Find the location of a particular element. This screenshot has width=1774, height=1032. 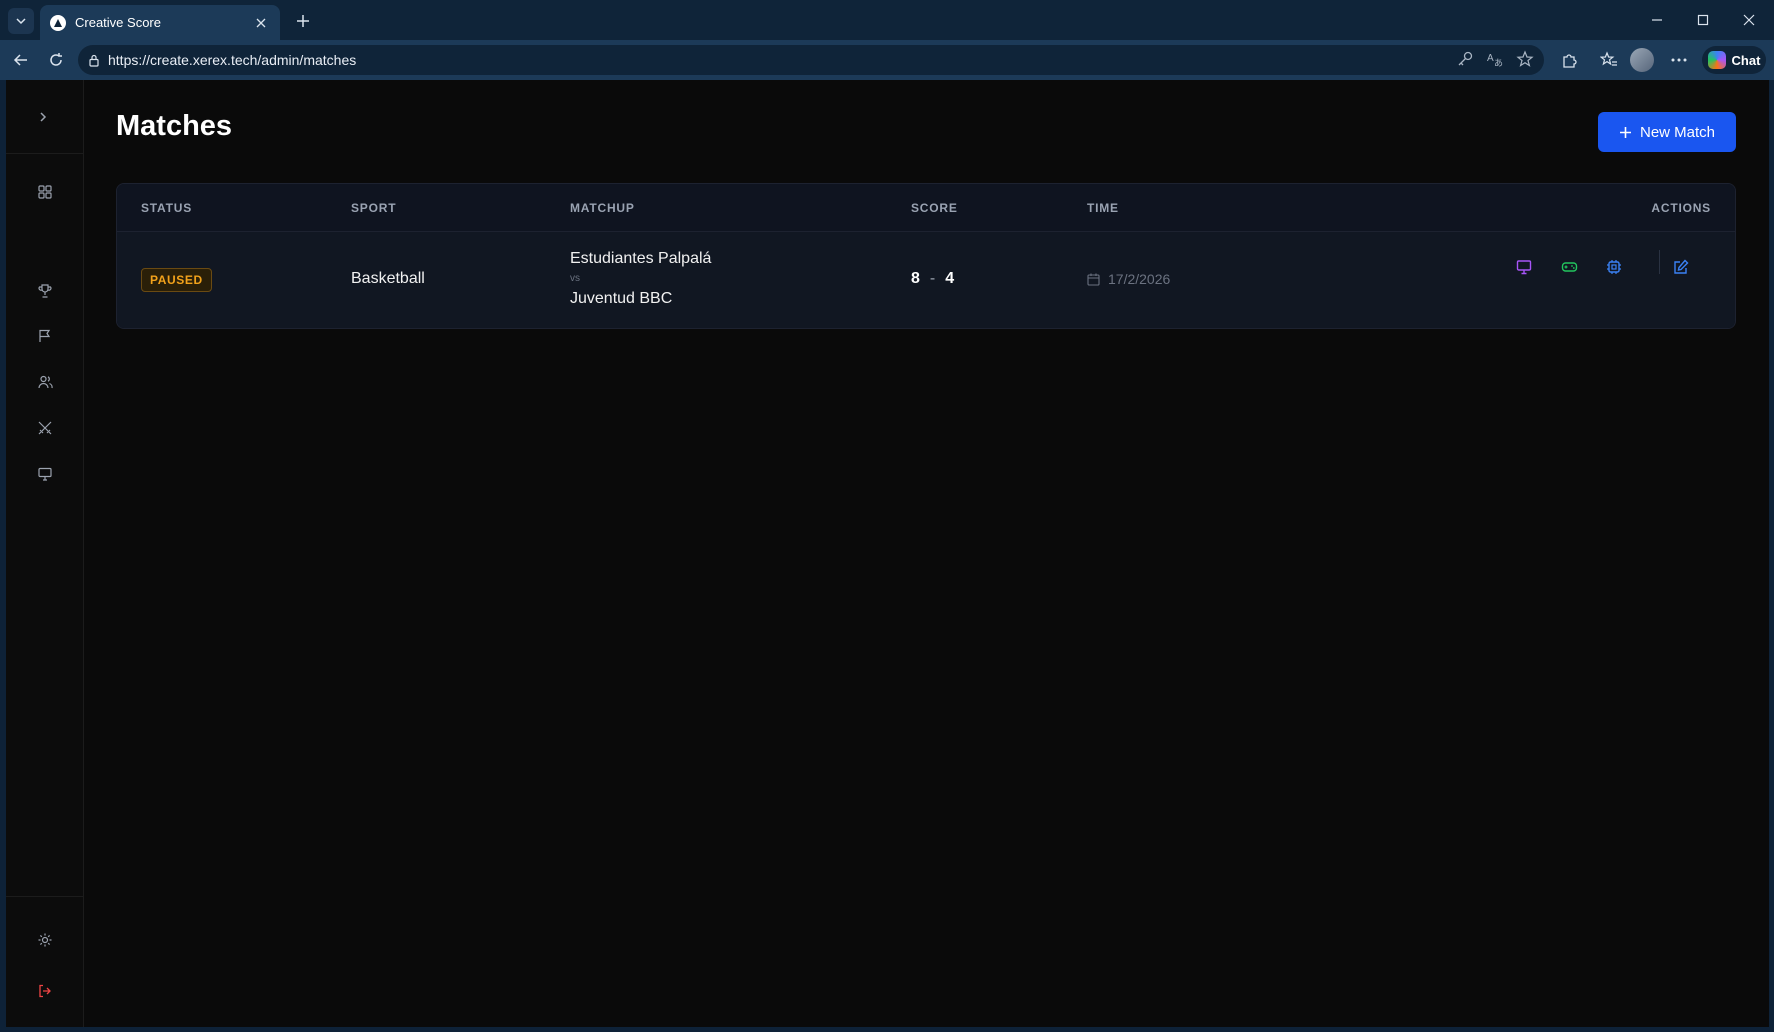

translate-icon: Aあ is located at coordinates (1495, 59).